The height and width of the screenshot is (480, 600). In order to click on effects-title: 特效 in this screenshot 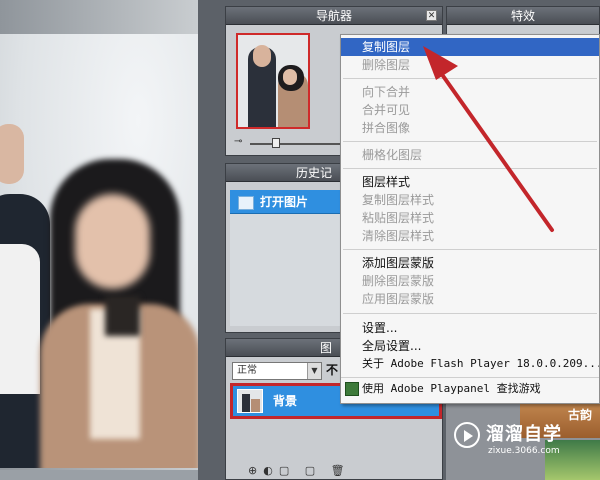, I will do `click(523, 16)`.